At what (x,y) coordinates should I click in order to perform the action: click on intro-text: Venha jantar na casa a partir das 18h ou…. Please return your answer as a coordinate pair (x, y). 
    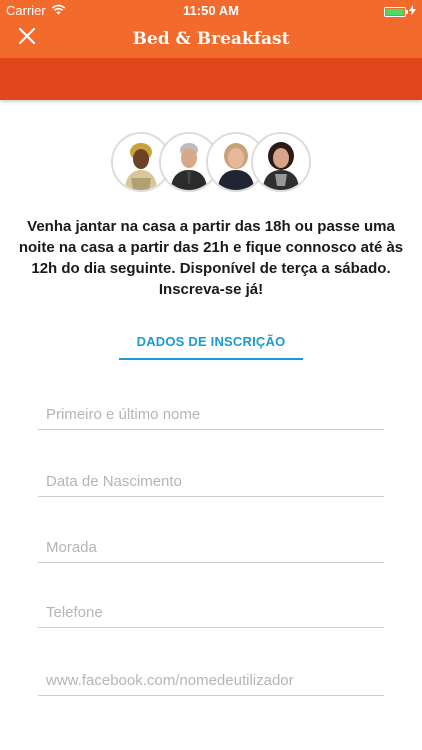
    Looking at the image, I should click on (211, 258).